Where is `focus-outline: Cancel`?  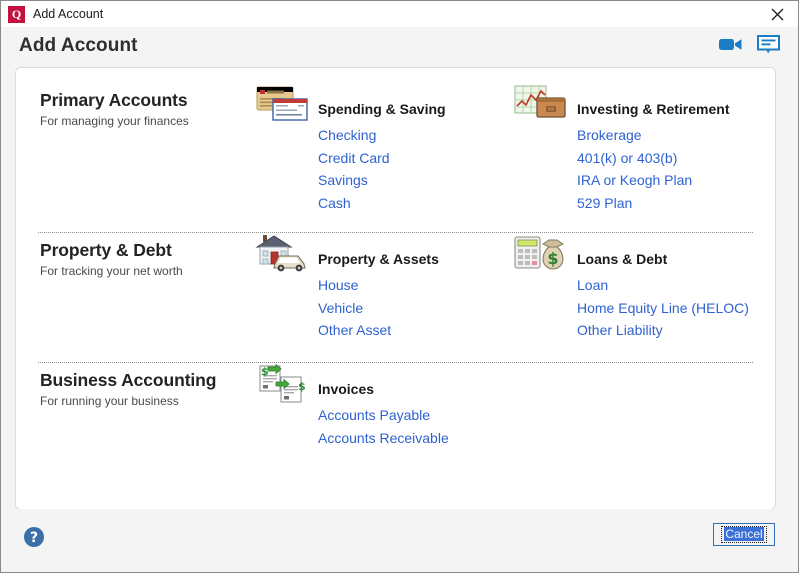
focus-outline: Cancel is located at coordinates (744, 534).